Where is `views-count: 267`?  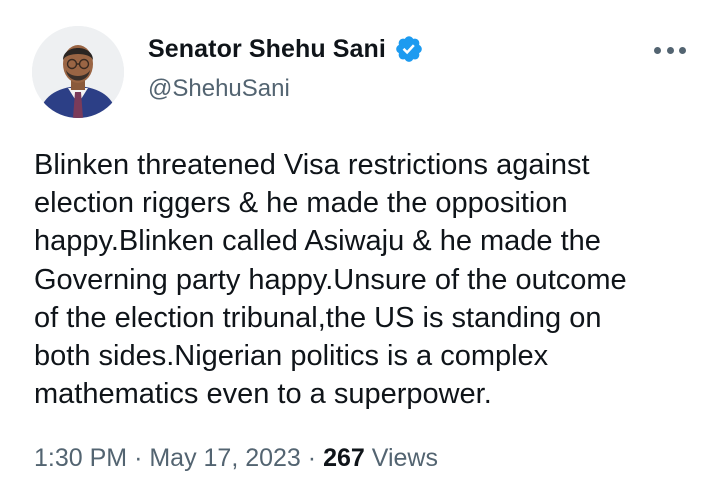
views-count: 267 is located at coordinates (344, 458).